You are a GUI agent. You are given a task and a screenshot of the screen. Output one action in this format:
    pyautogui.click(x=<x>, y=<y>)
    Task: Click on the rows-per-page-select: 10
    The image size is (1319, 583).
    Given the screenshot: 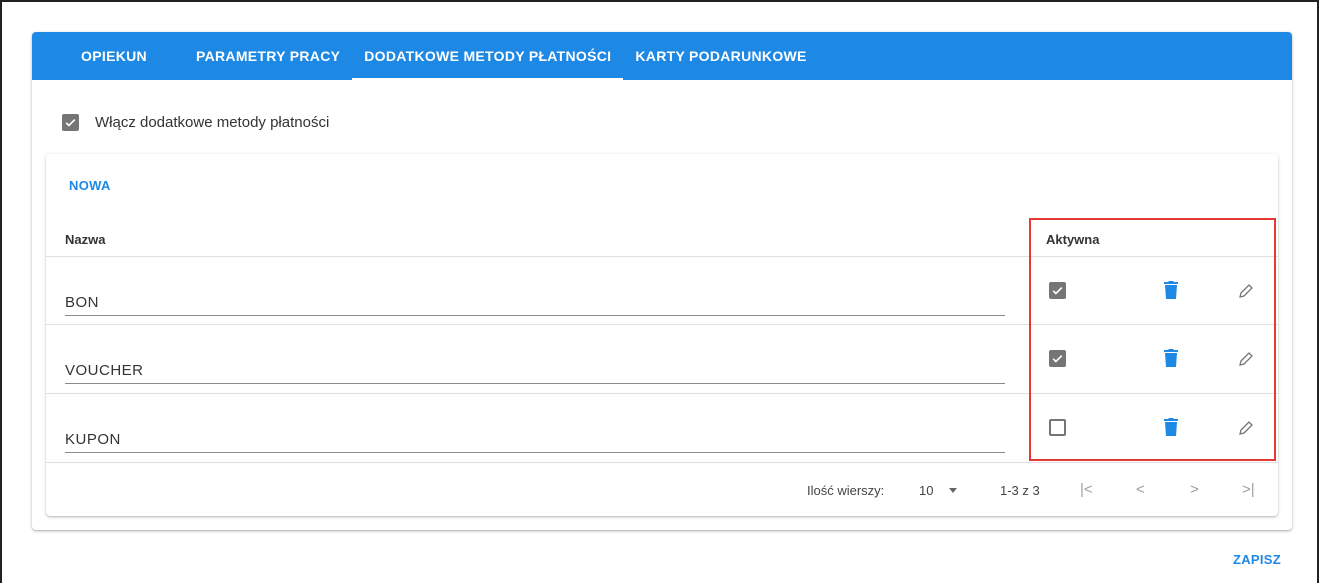 What is the action you would take?
    pyautogui.click(x=926, y=490)
    